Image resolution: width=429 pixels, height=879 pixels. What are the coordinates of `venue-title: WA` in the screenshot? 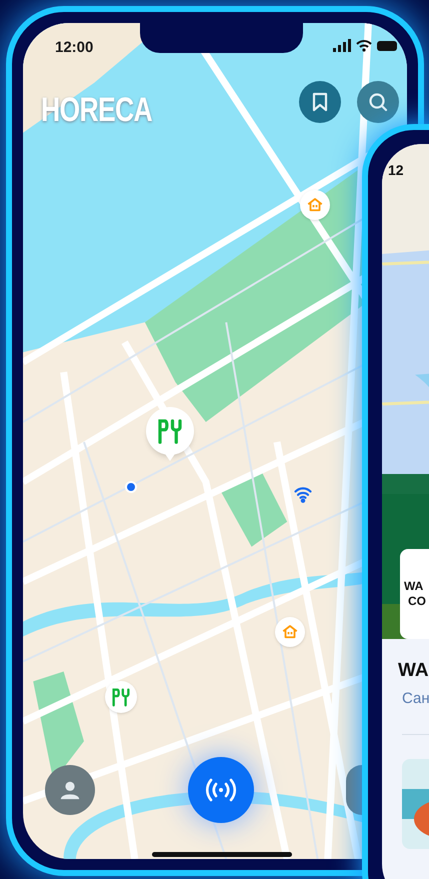 It's located at (413, 671).